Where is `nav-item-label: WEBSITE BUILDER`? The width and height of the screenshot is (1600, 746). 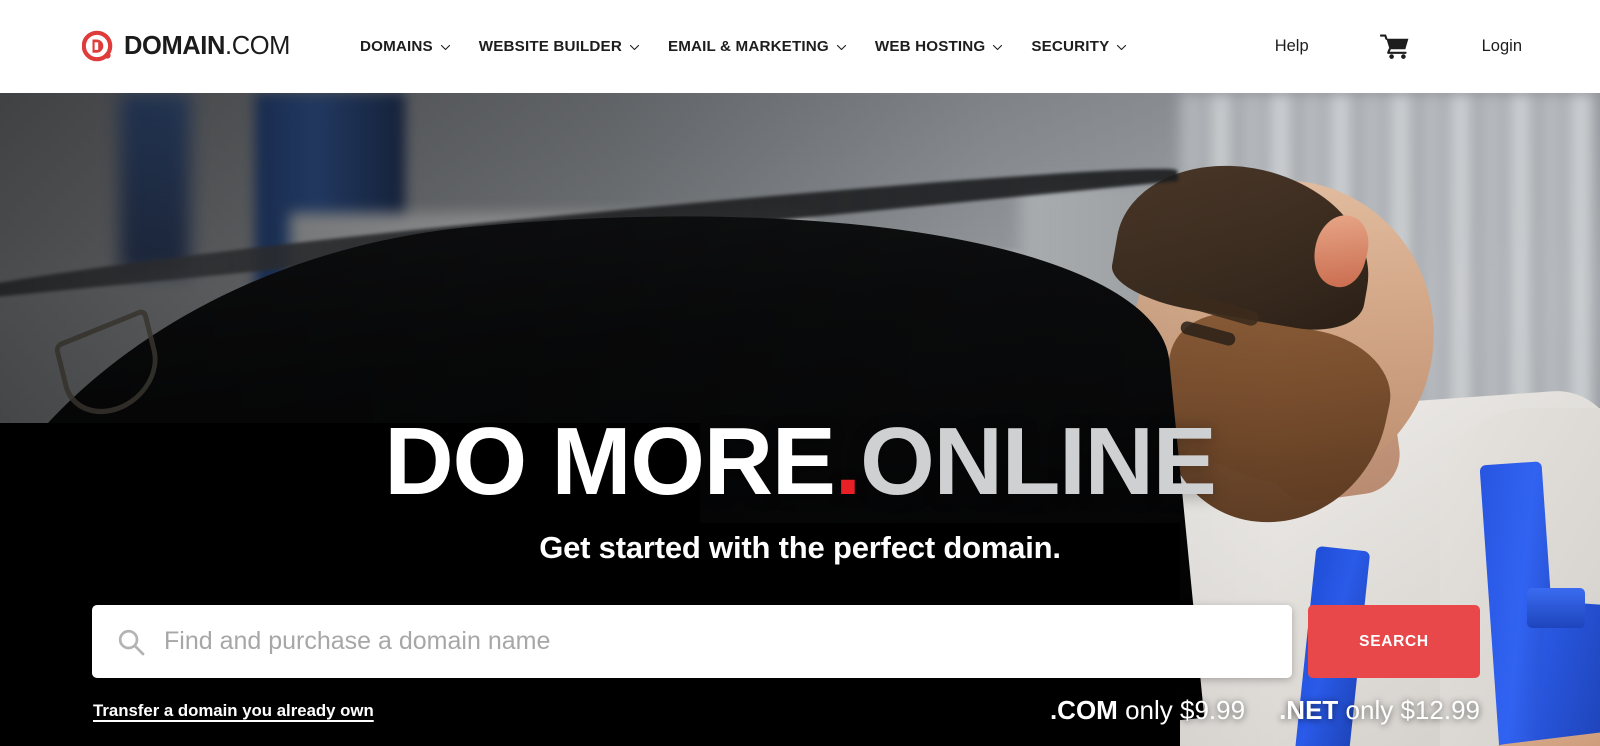 nav-item-label: WEBSITE BUILDER is located at coordinates (550, 46).